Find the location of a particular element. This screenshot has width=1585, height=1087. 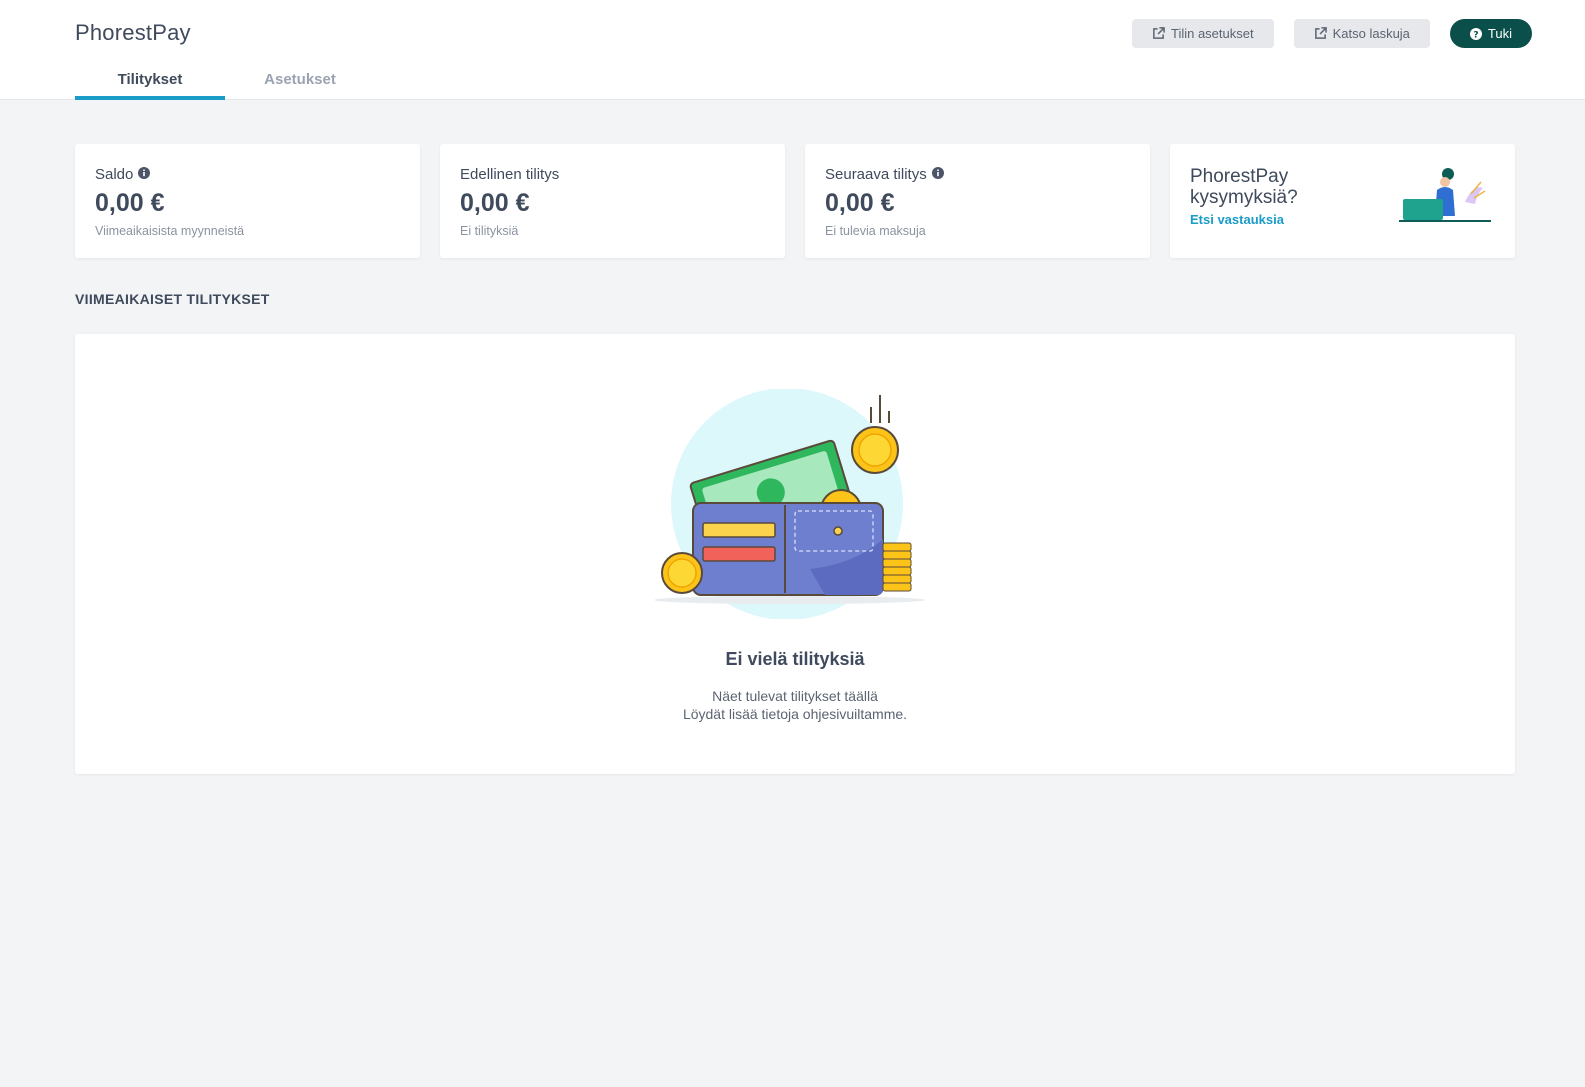

help-illustration is located at coordinates (1445, 197).